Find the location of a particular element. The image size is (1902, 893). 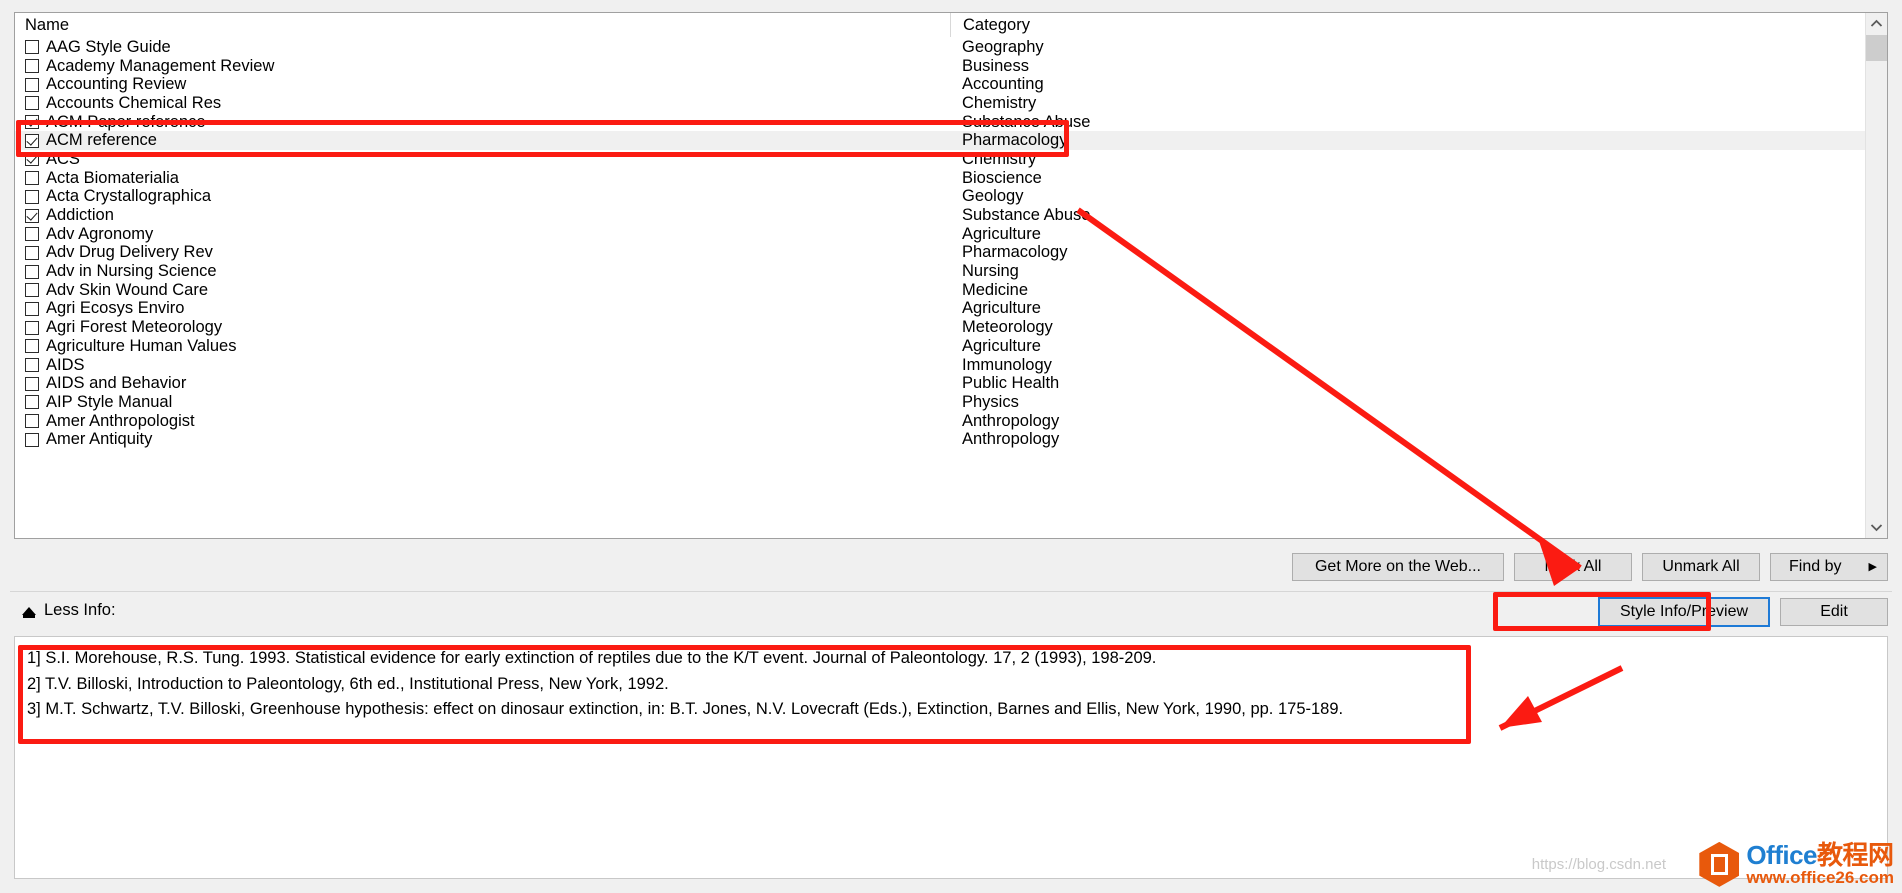

table-row: Acta Biomaterialia Bioscience is located at coordinates (940, 178).